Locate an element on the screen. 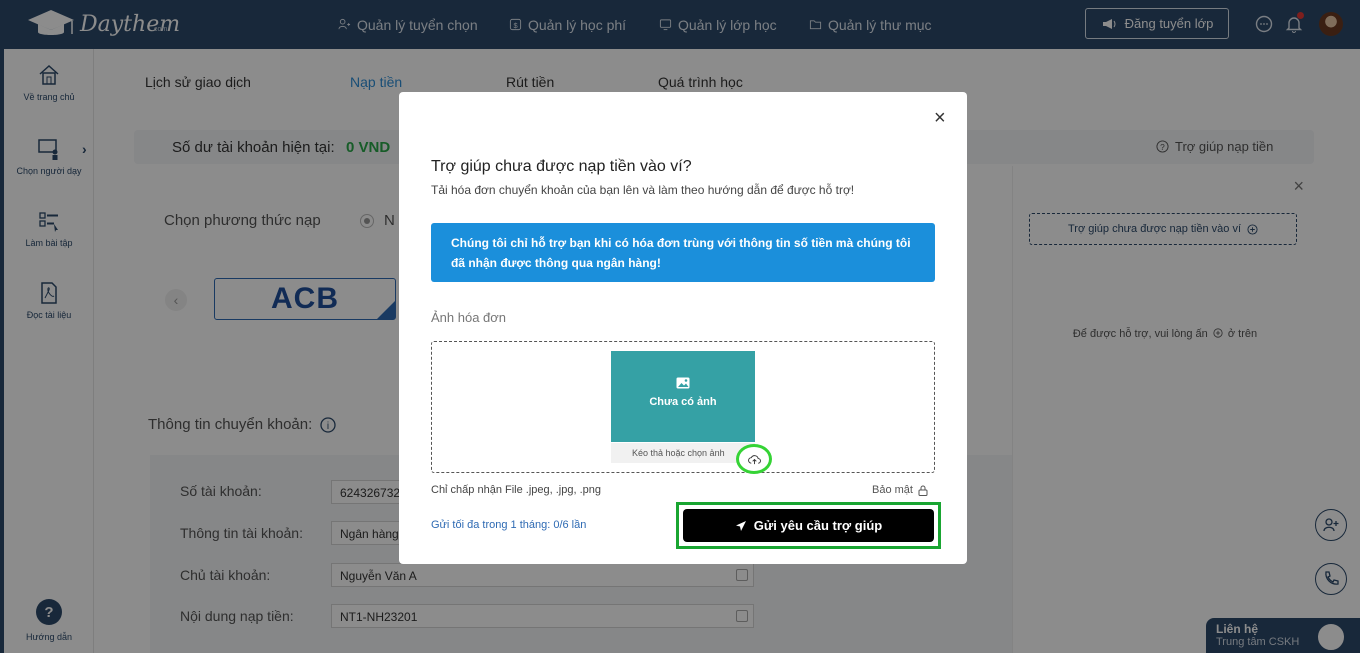 The height and width of the screenshot is (653, 1360). accepted-formats-note: Chỉ chấp nhận File .jpeg, .jpg, .png is located at coordinates (516, 490).